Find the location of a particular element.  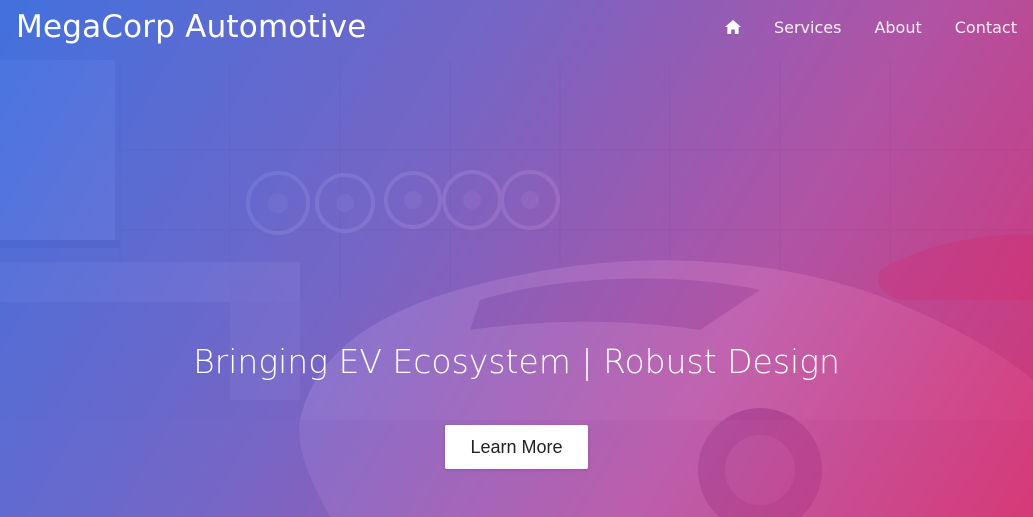

nav-home-link is located at coordinates (732, 27).